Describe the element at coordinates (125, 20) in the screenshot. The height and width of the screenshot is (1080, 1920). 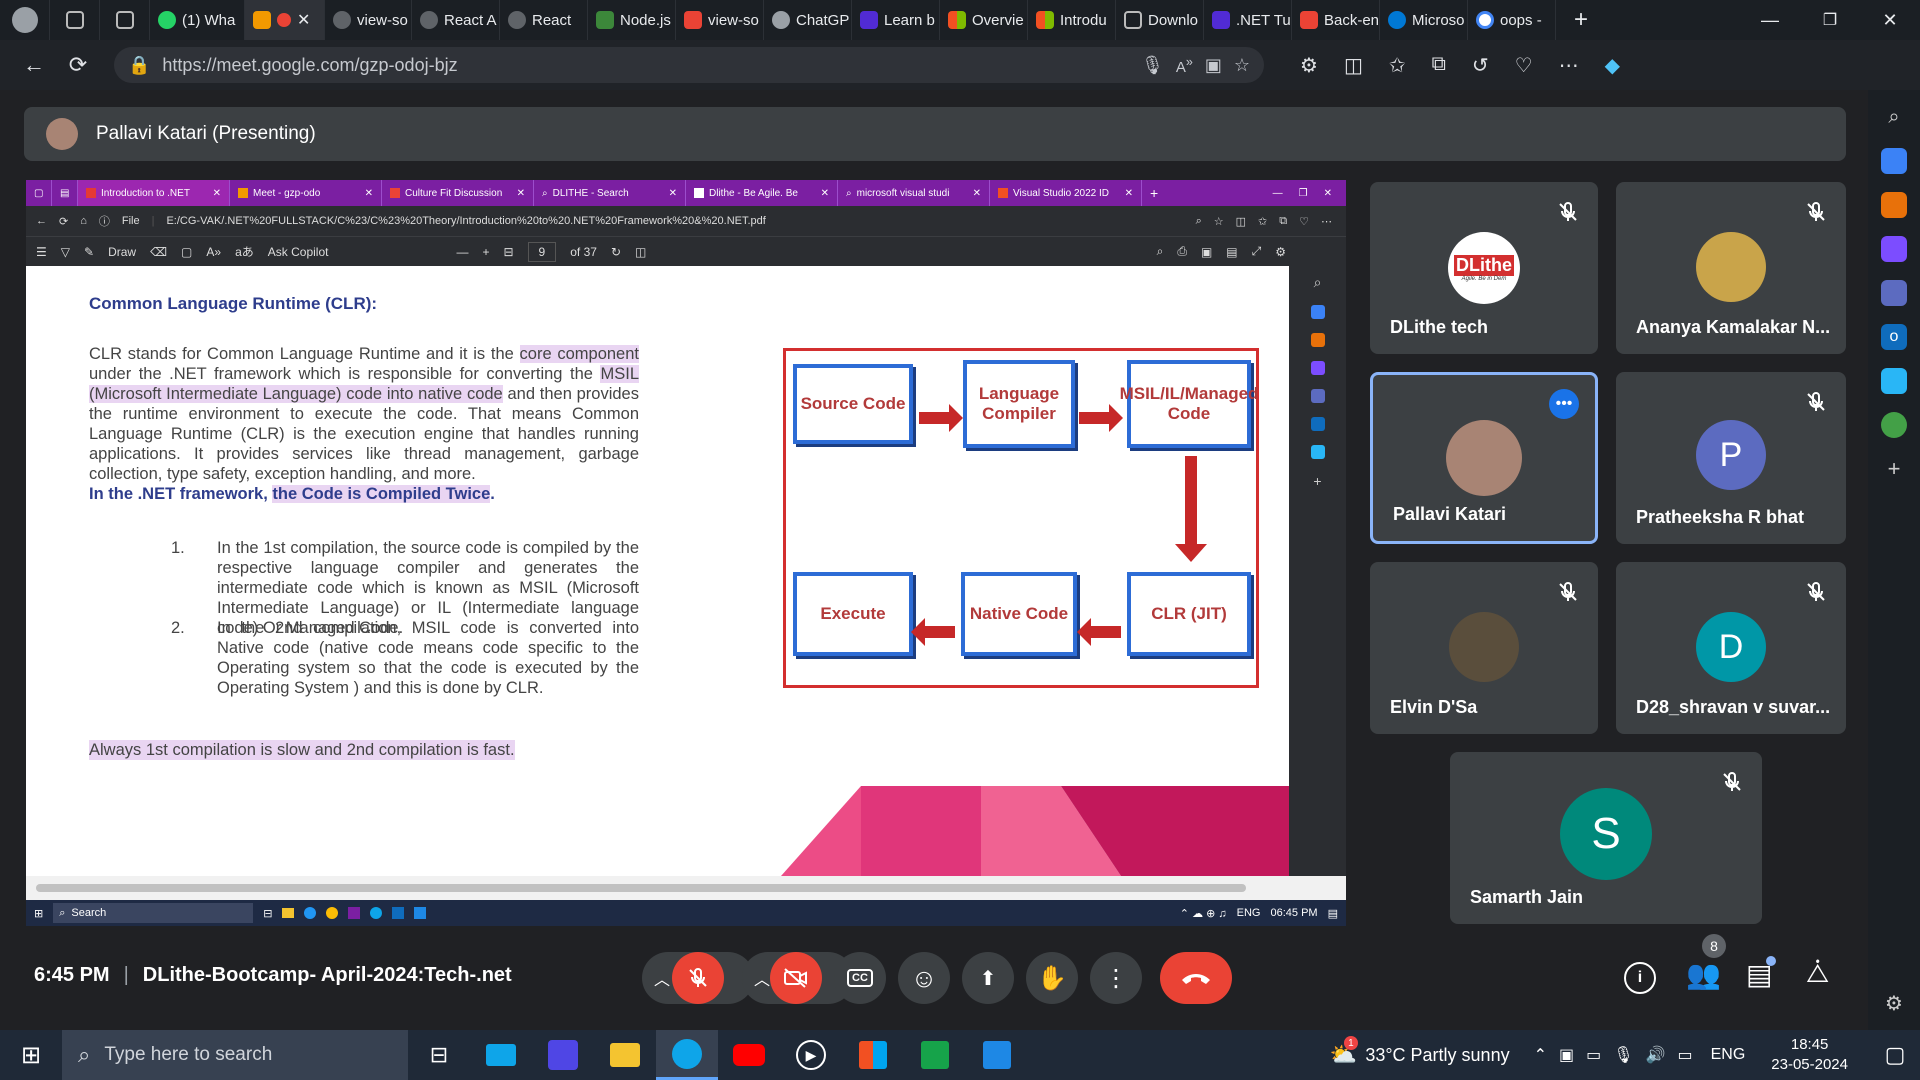
I see `tab-actions-button` at that location.